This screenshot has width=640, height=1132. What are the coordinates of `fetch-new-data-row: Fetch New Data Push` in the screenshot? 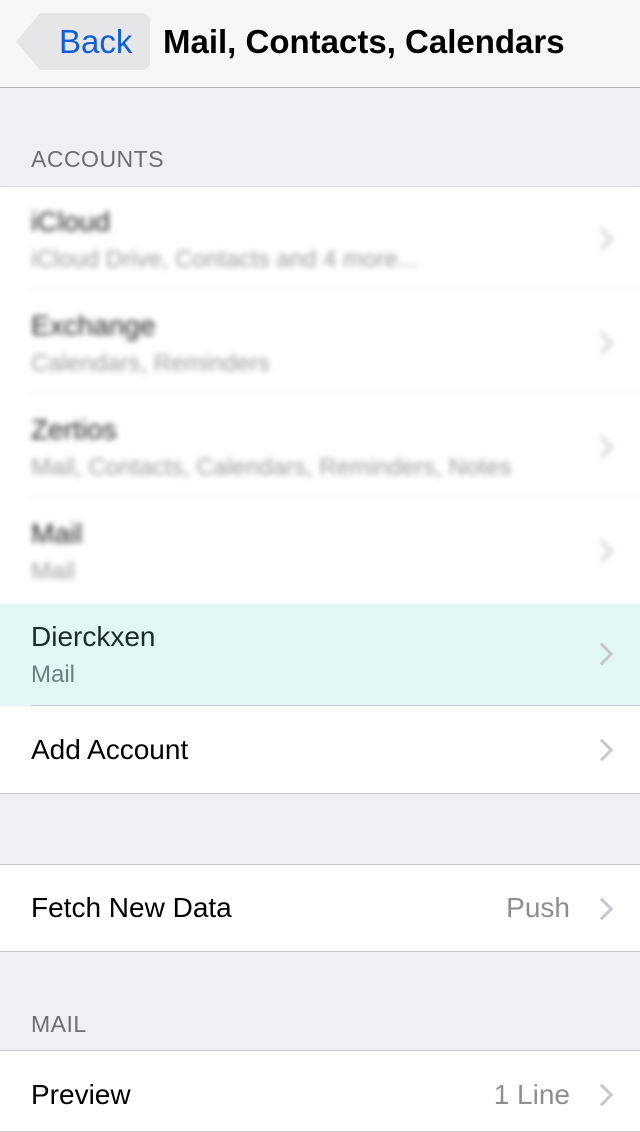 It's located at (320, 908).